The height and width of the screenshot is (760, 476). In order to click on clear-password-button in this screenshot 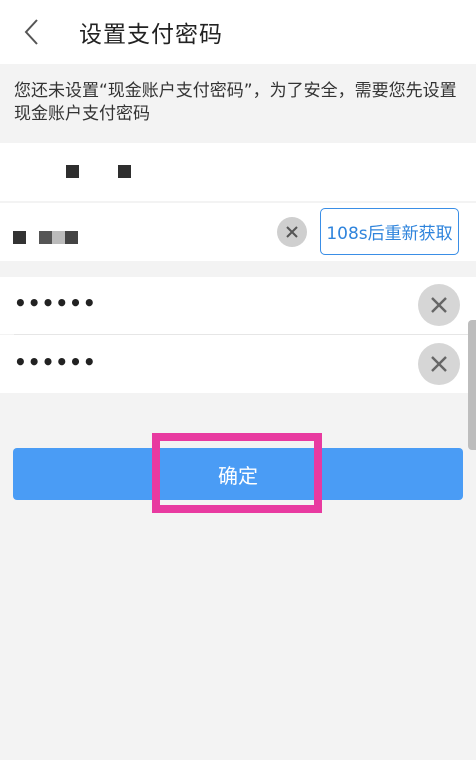, I will do `click(439, 305)`.